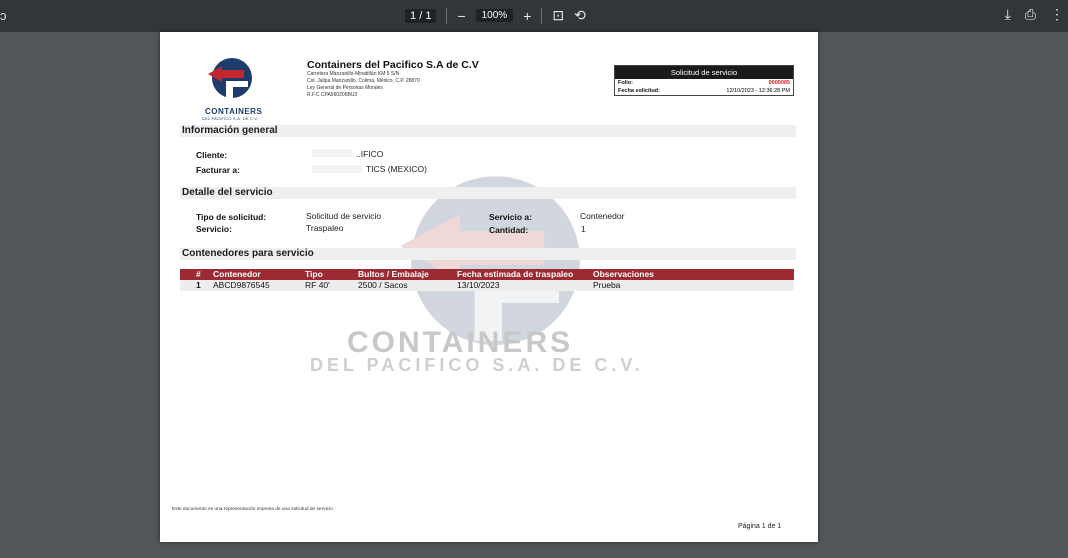  I want to click on toolbar-center: 1 / 1 − 100% + ⊡ ⟲, so click(495, 15).